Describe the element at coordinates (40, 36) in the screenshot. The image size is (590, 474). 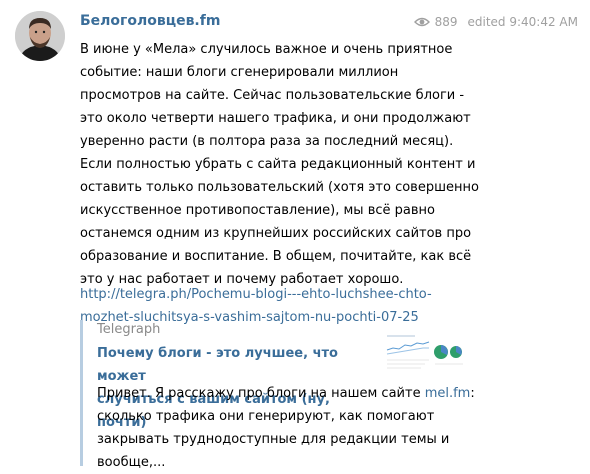
I see `avatar` at that location.